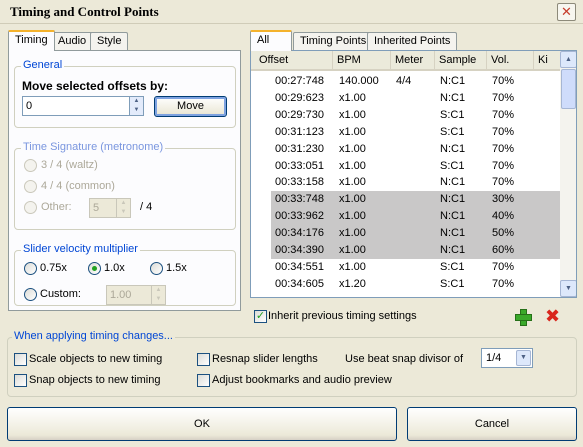 The image size is (583, 447). What do you see at coordinates (406, 217) in the screenshot?
I see `table-row: 00:33:962 x1.00 N:C1 40%` at bounding box center [406, 217].